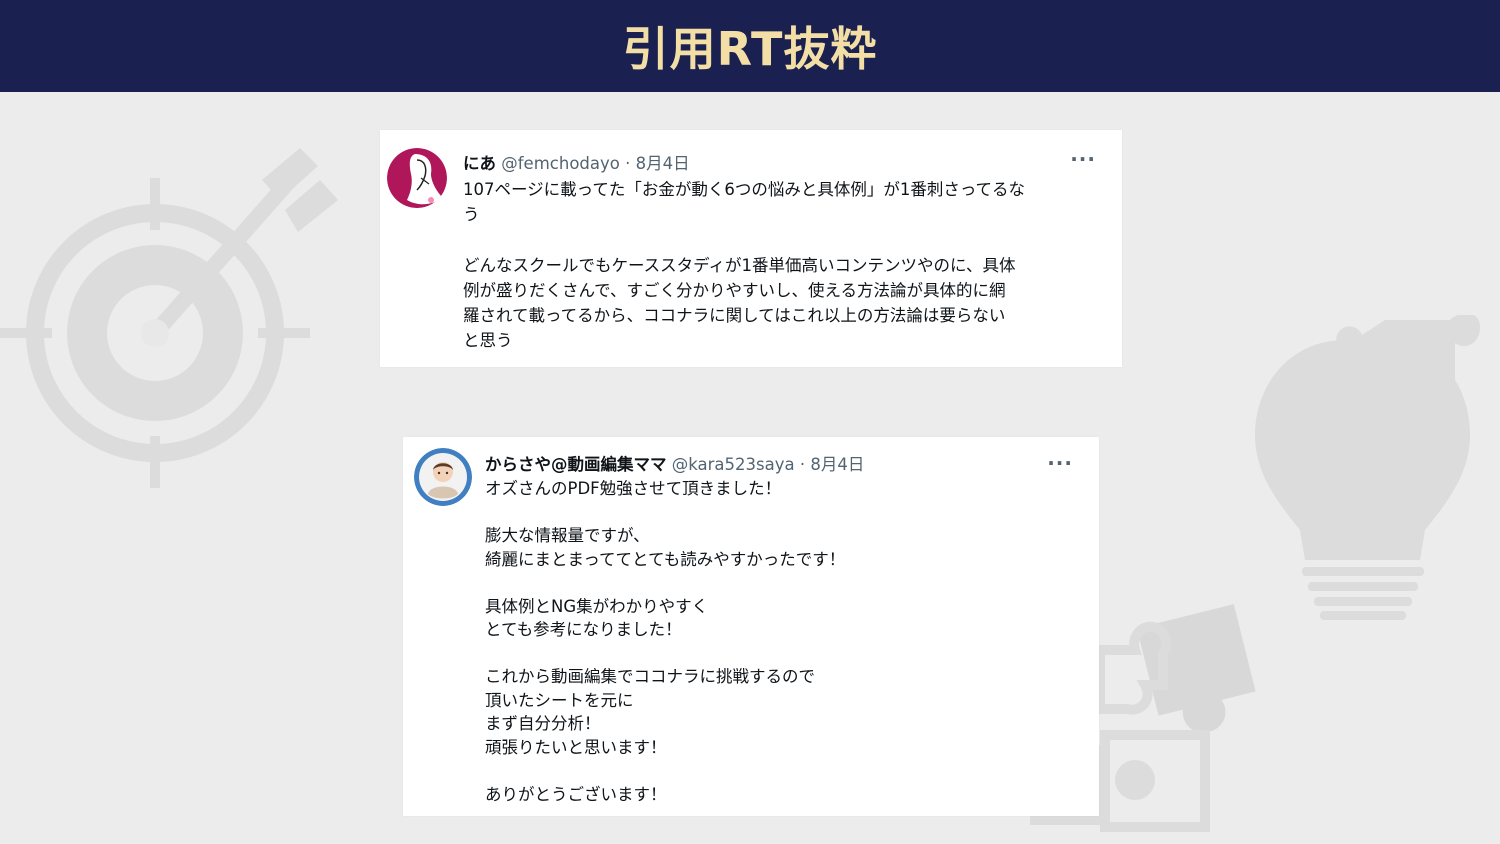 The width and height of the screenshot is (1500, 844). Describe the element at coordinates (488, 341) in the screenshot. I see `text-line: と思う` at that location.